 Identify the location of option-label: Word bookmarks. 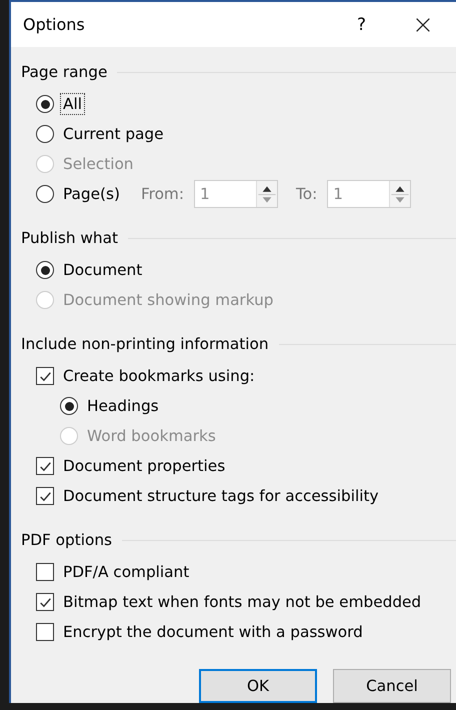
(151, 436).